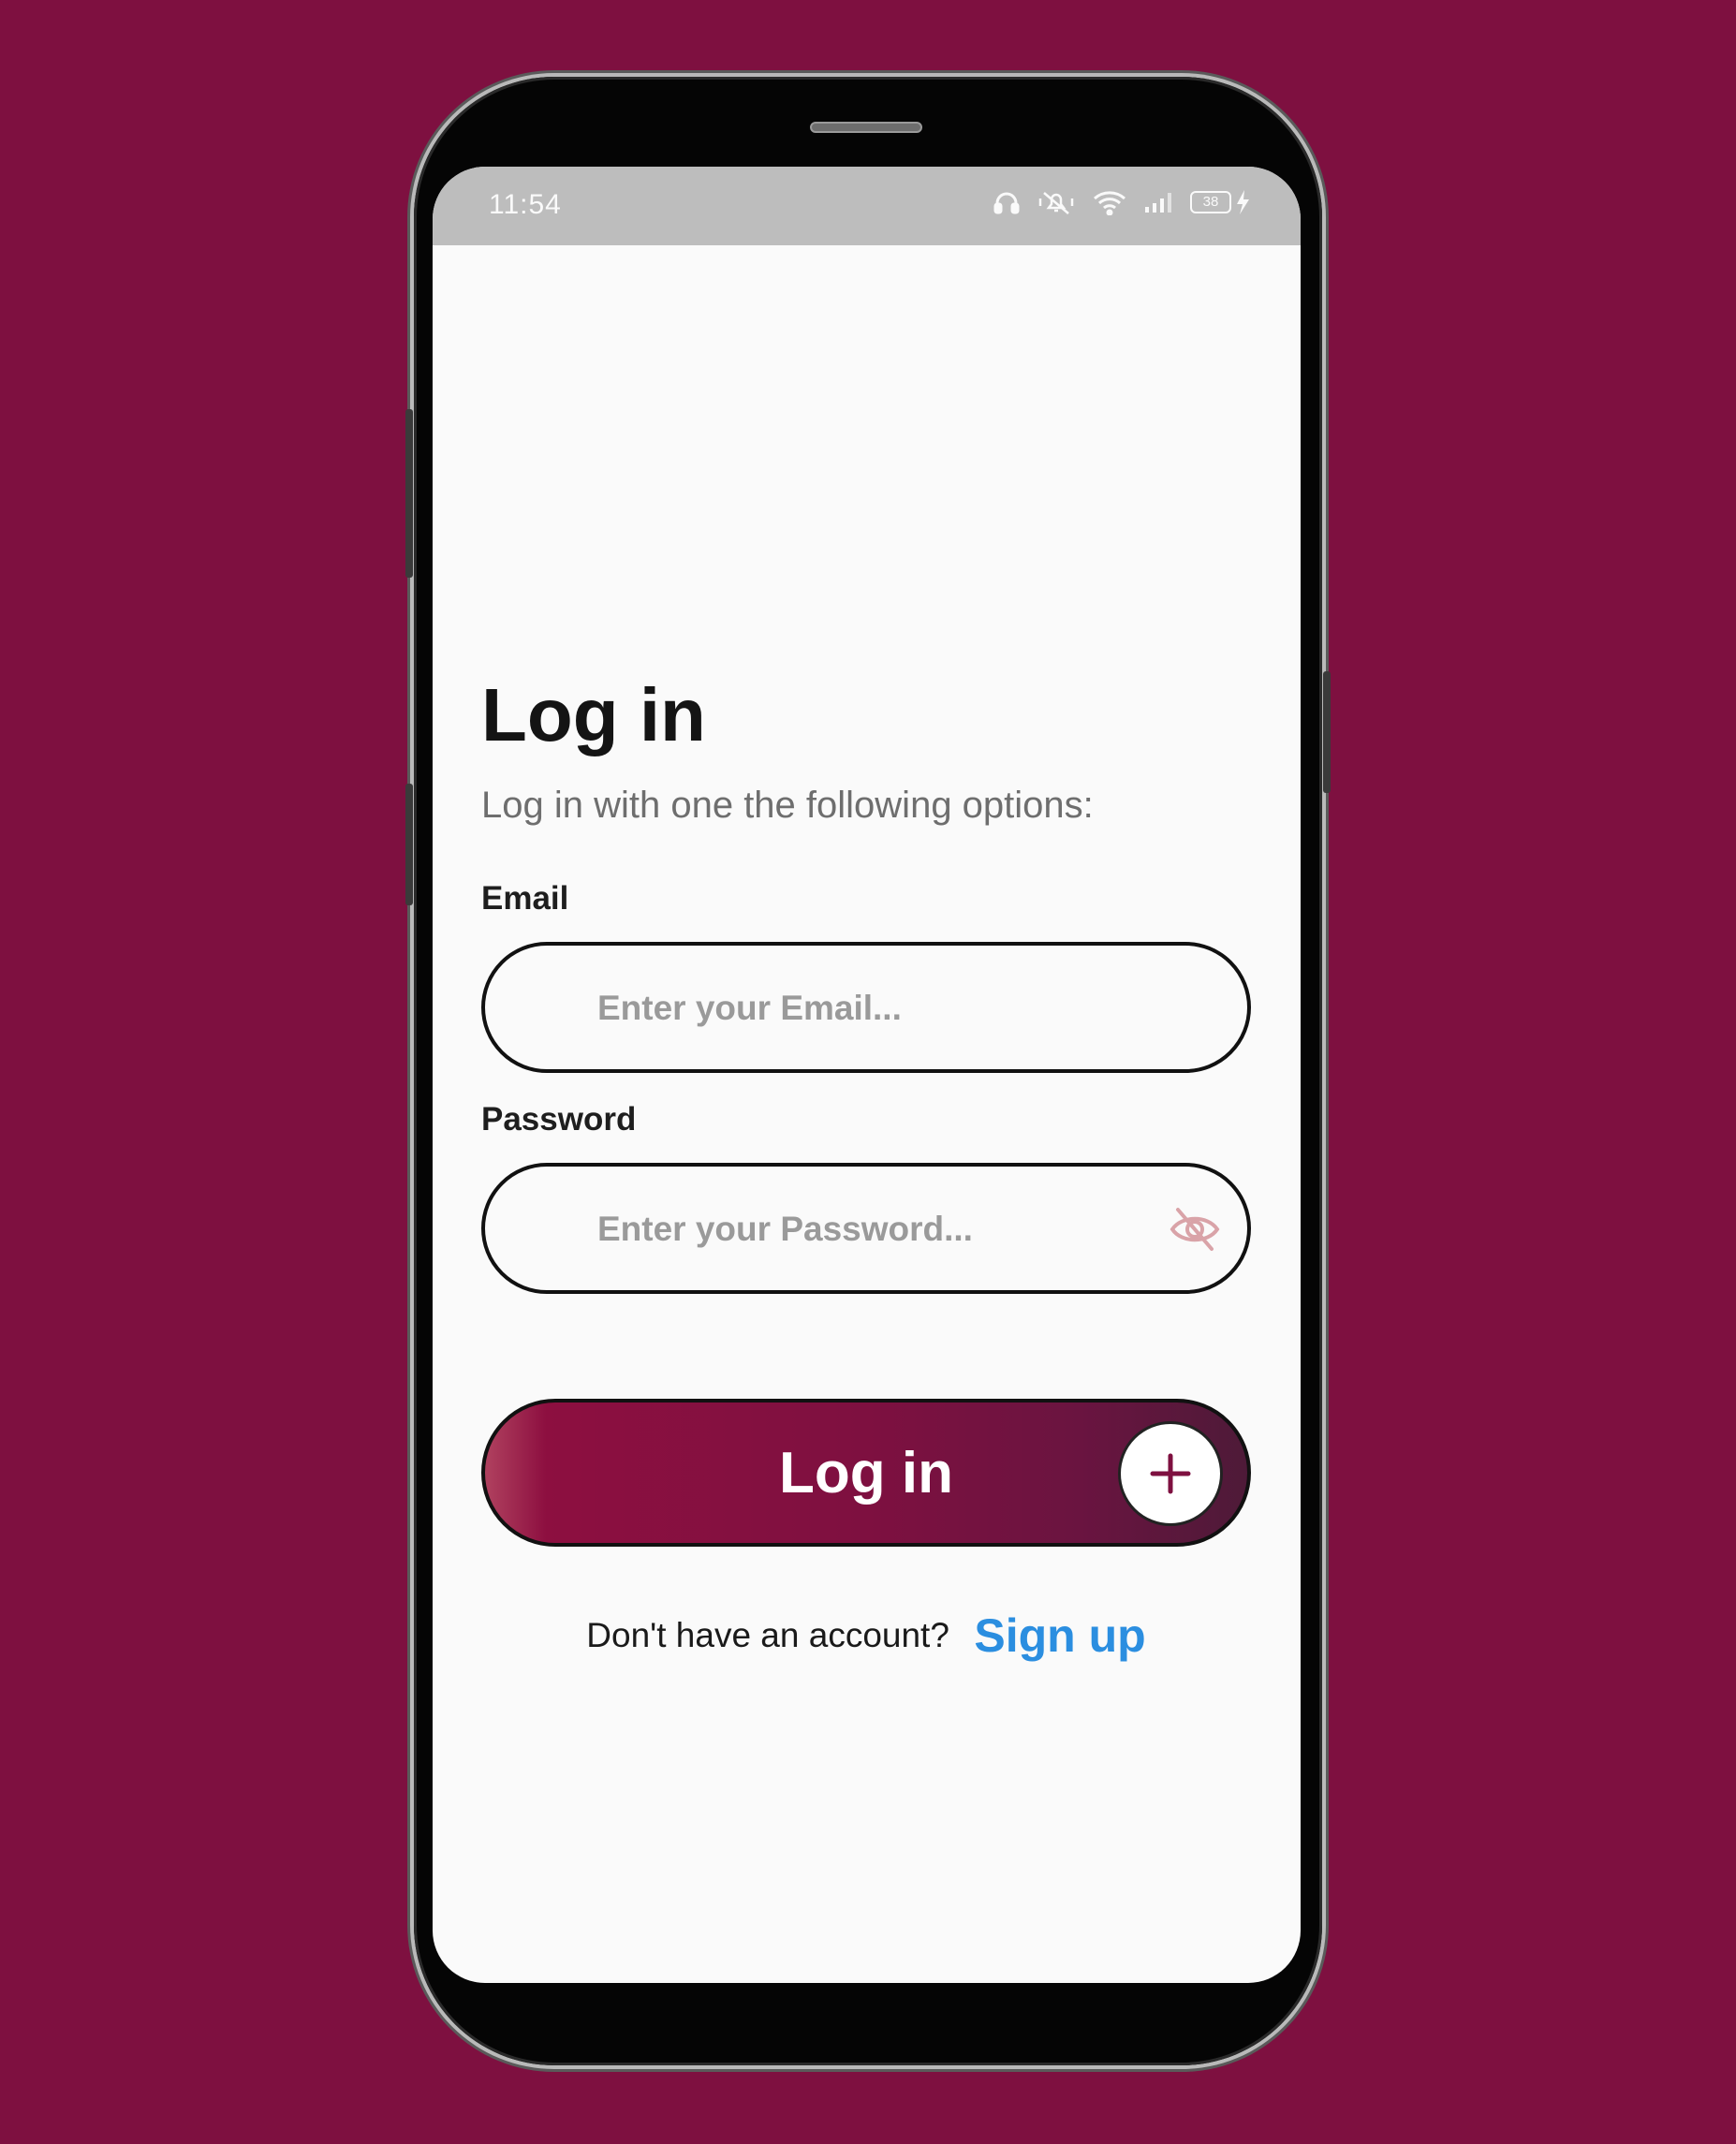 The image size is (1736, 2144). I want to click on signup-row: Don't have an account? Sign up, so click(866, 1636).